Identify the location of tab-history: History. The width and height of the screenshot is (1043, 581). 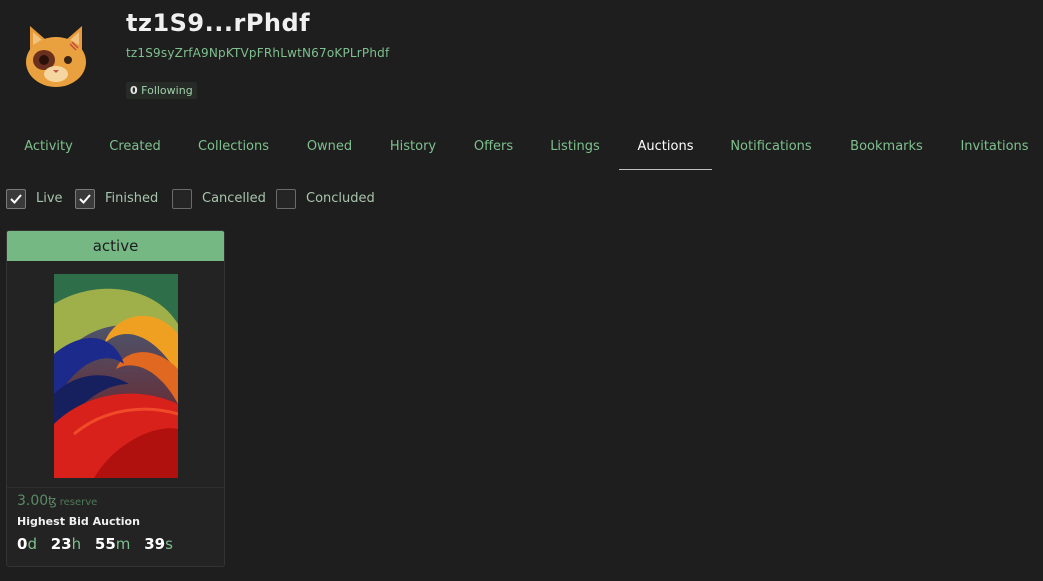
(413, 149).